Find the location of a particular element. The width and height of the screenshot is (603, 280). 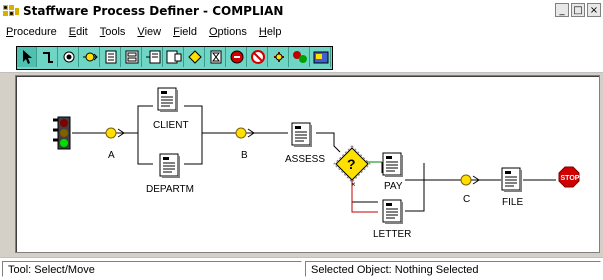

maximize-button: □ is located at coordinates (578, 10).